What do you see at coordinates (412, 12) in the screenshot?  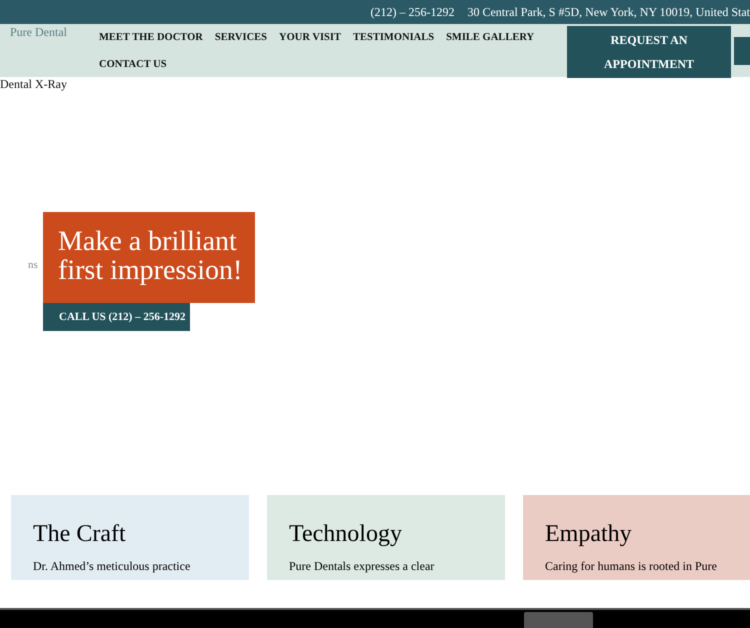 I see `phone-number: (212) – 256-1292` at bounding box center [412, 12].